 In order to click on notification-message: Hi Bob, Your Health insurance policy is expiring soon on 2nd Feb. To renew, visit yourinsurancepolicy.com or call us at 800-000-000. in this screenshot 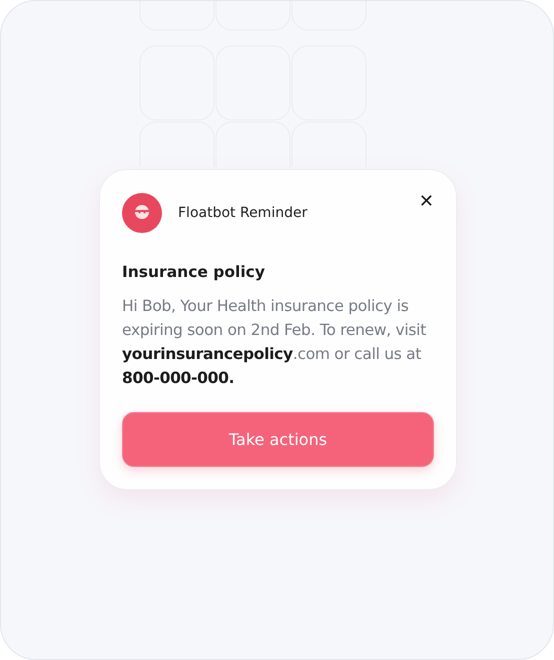, I will do `click(274, 343)`.